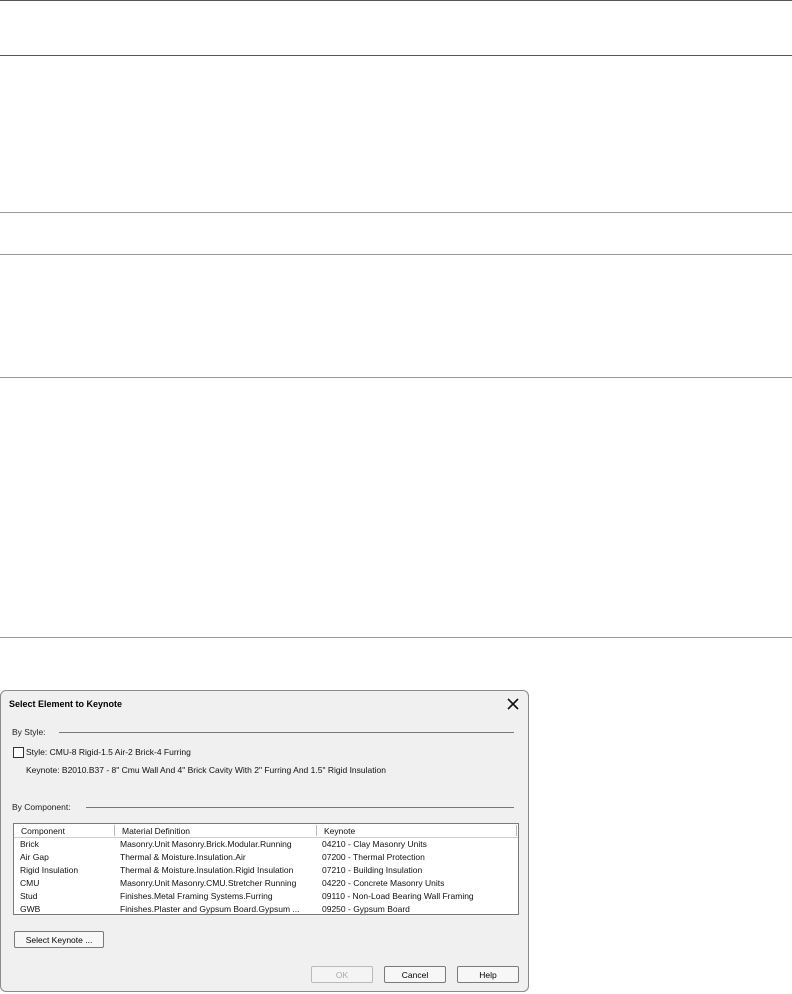 Image resolution: width=792 pixels, height=994 pixels. I want to click on cell-keynote: 07210 - Building Insulation, so click(372, 870).